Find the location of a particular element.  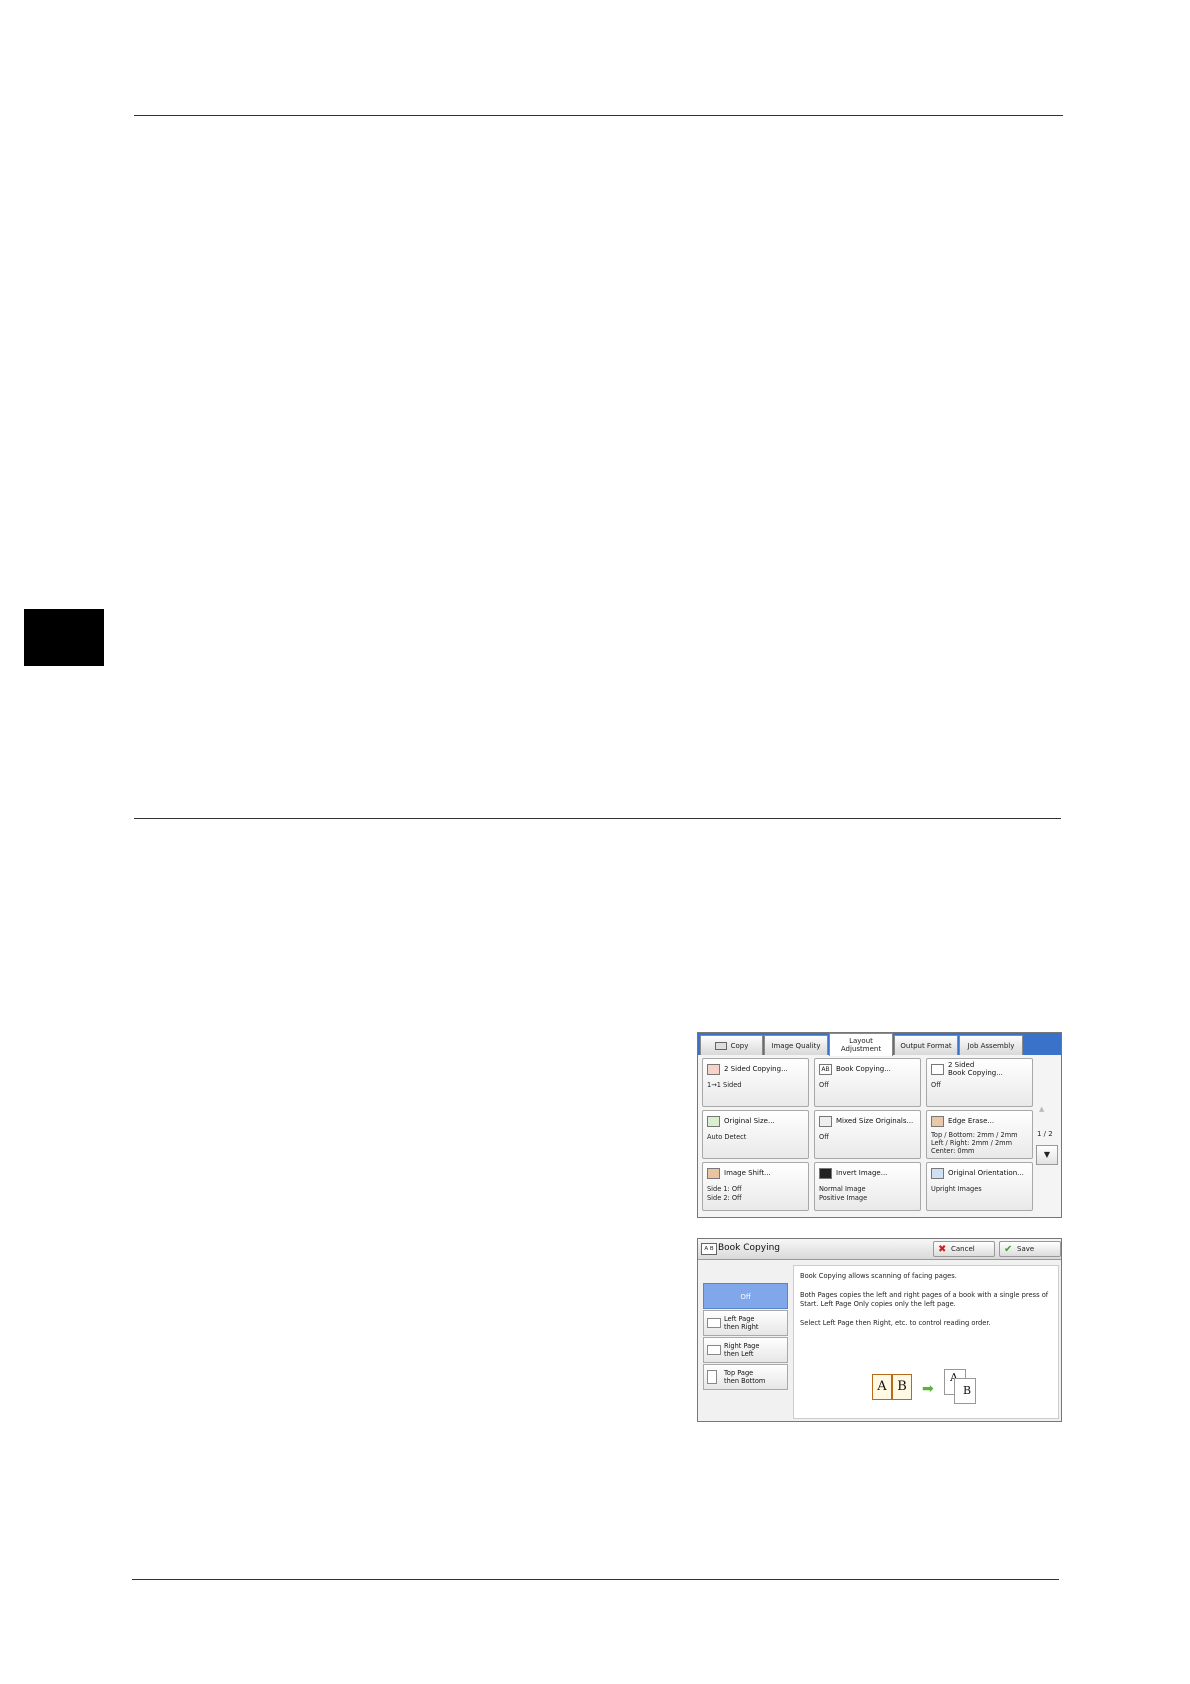

title-bar: A B Book Copying ✖ Cancel ✔ Save is located at coordinates (879, 1249).